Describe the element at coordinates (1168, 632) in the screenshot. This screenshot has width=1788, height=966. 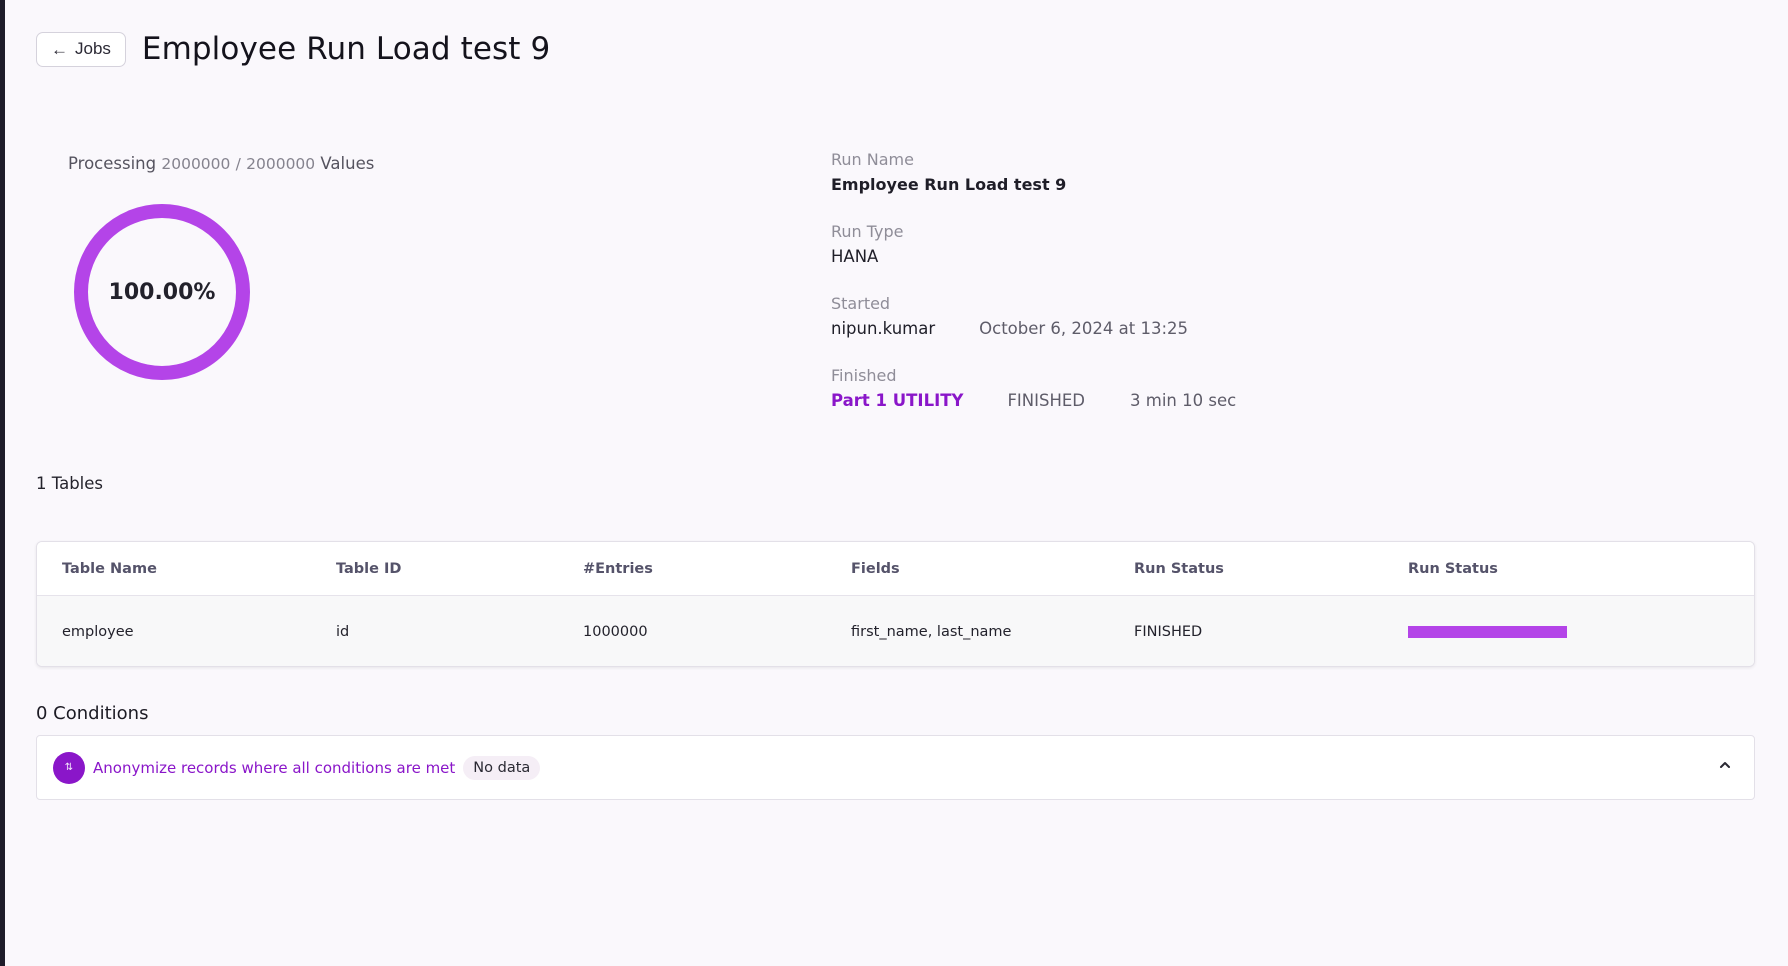
I see `cell-run-status: FINISHED` at that location.